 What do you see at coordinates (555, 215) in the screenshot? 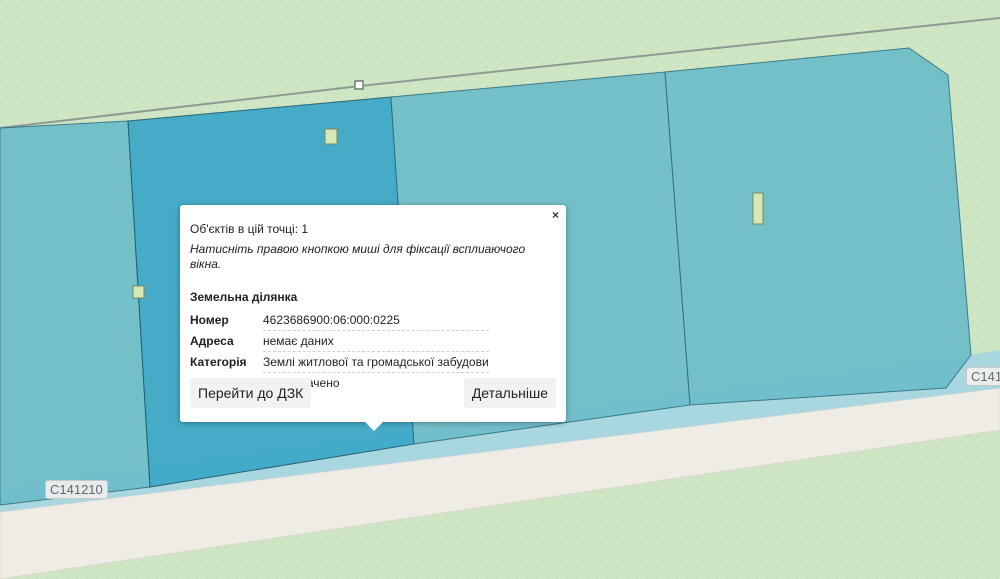
I see `close-icon: ×` at bounding box center [555, 215].